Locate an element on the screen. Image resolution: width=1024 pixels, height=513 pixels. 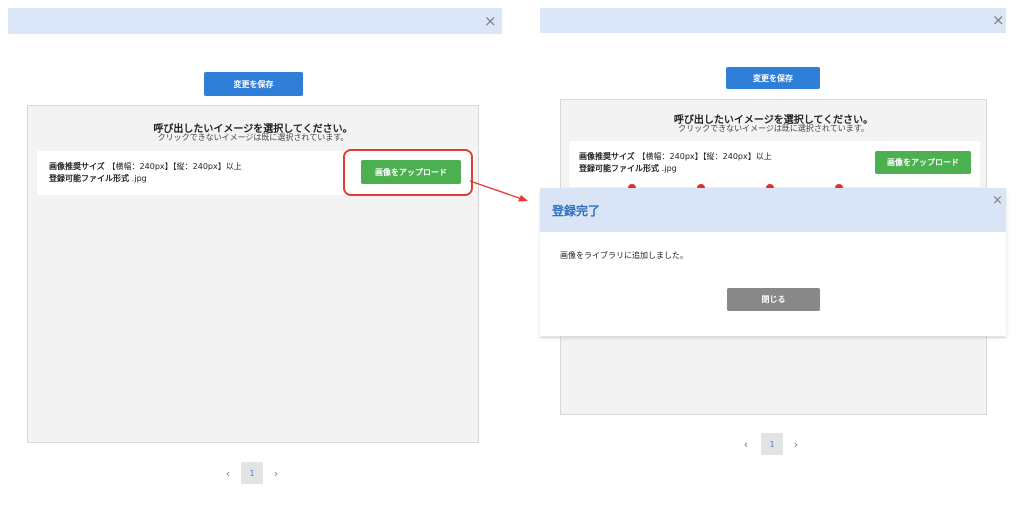
left-pagination: ‹ 1 › is located at coordinates (253, 473).